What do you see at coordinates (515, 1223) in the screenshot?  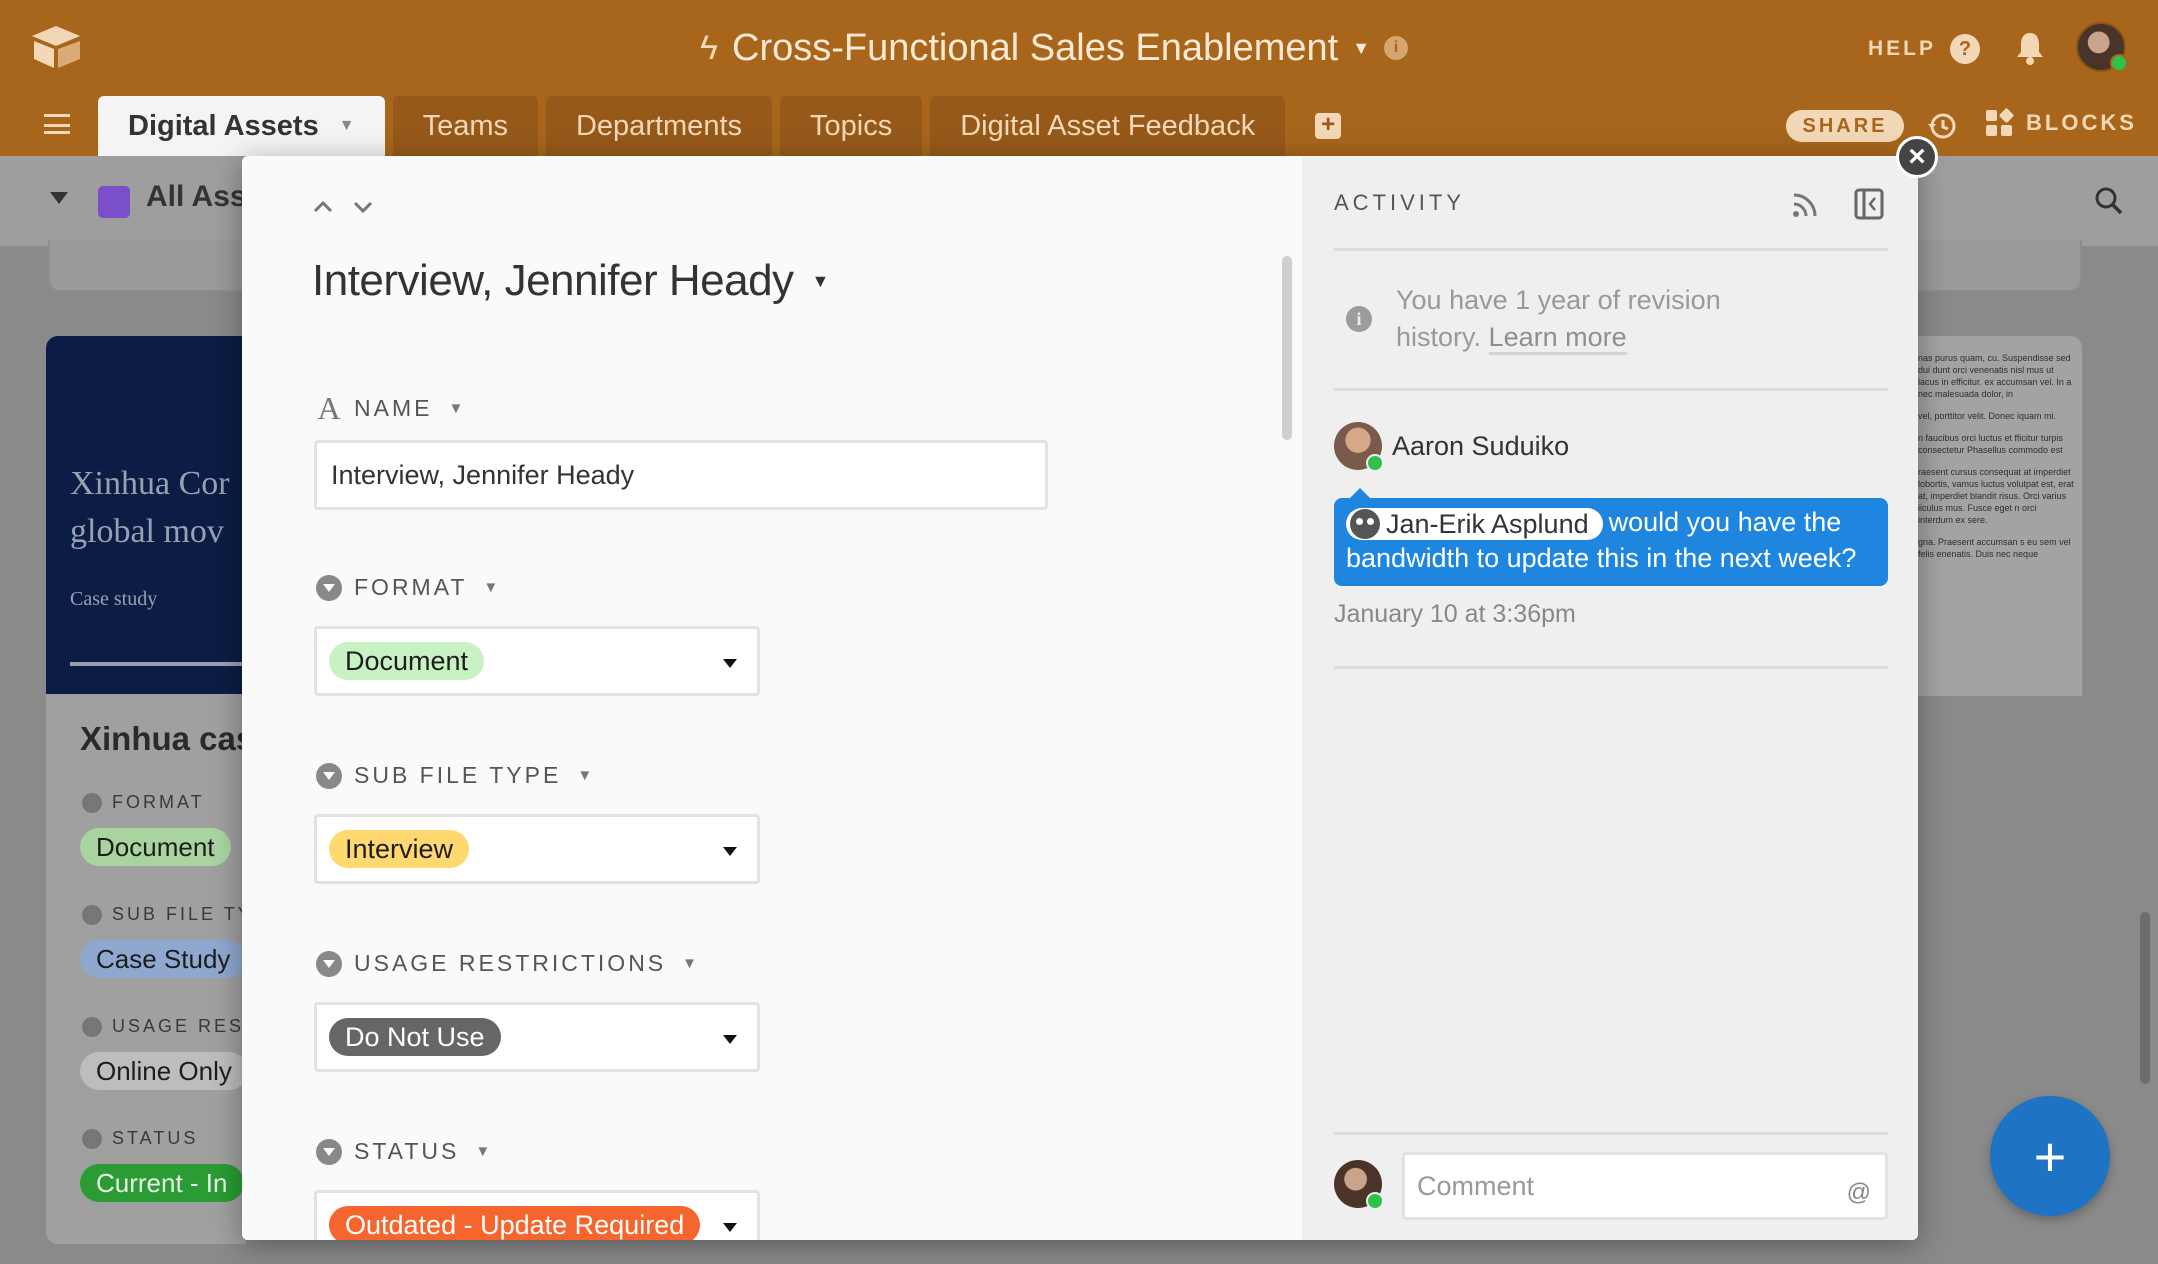 I see `status-value: Outdated - Update Required` at bounding box center [515, 1223].